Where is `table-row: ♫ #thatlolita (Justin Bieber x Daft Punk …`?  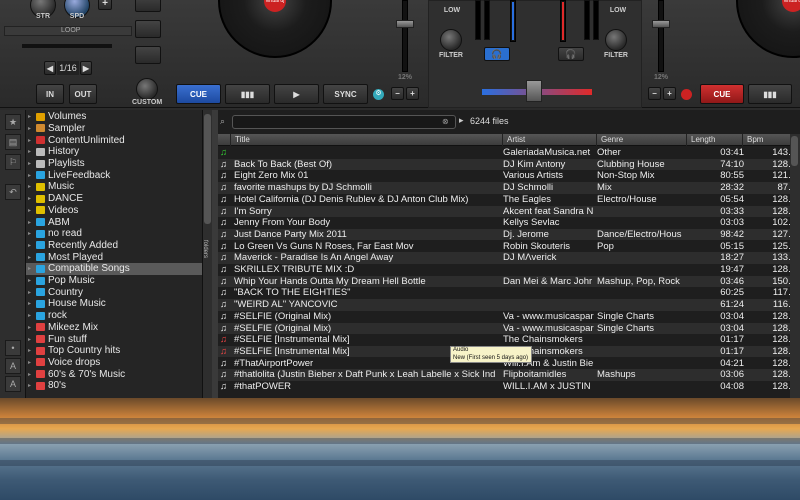
table-row: ♫ #thatlolita (Justin Bieber x Daft Punk … is located at coordinates (509, 375).